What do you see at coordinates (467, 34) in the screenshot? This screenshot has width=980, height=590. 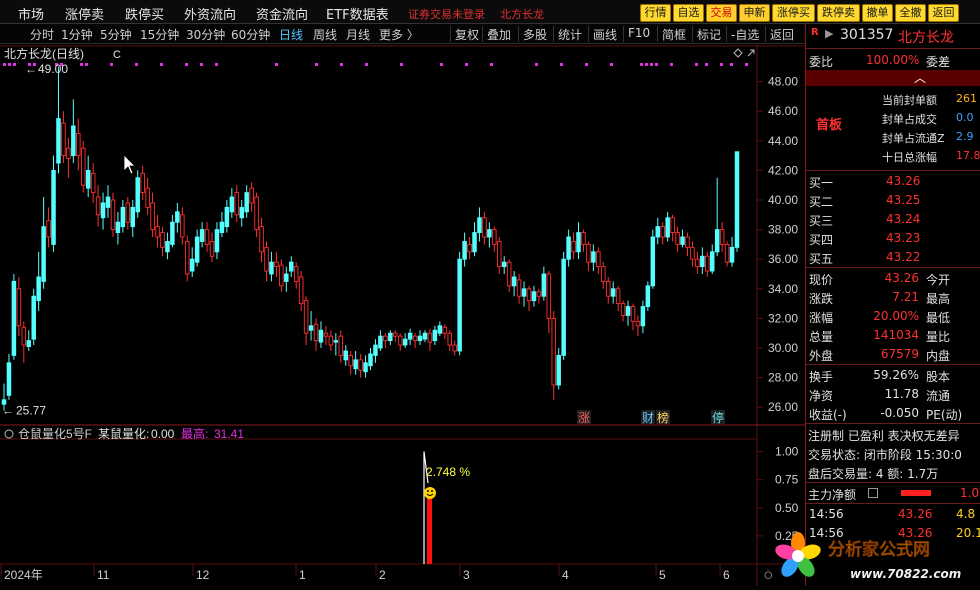 I see `toolbar-tool: 复权` at bounding box center [467, 34].